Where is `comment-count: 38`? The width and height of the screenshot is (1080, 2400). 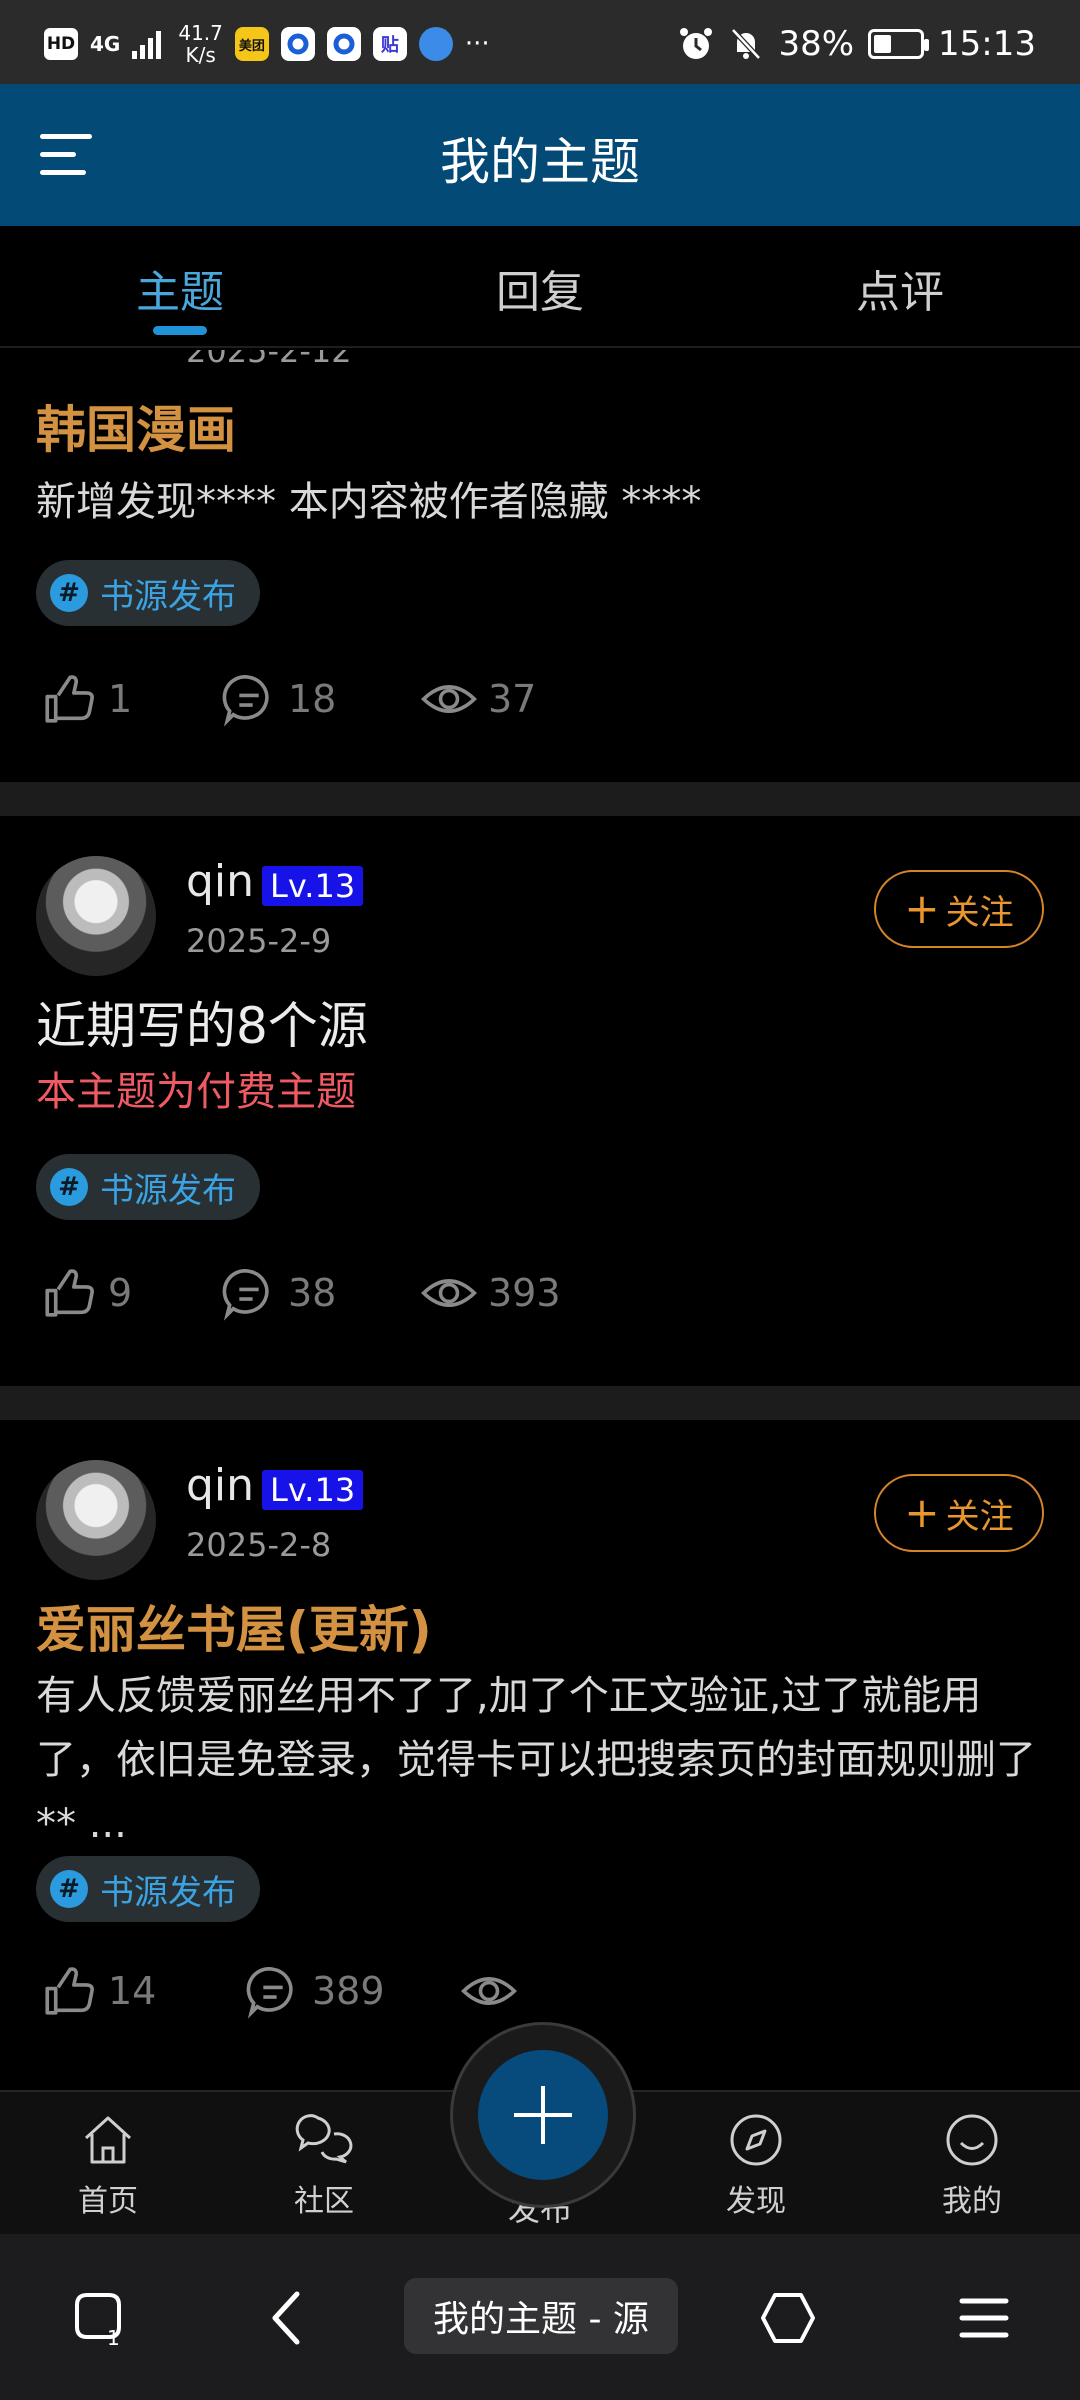 comment-count: 38 is located at coordinates (312, 1293).